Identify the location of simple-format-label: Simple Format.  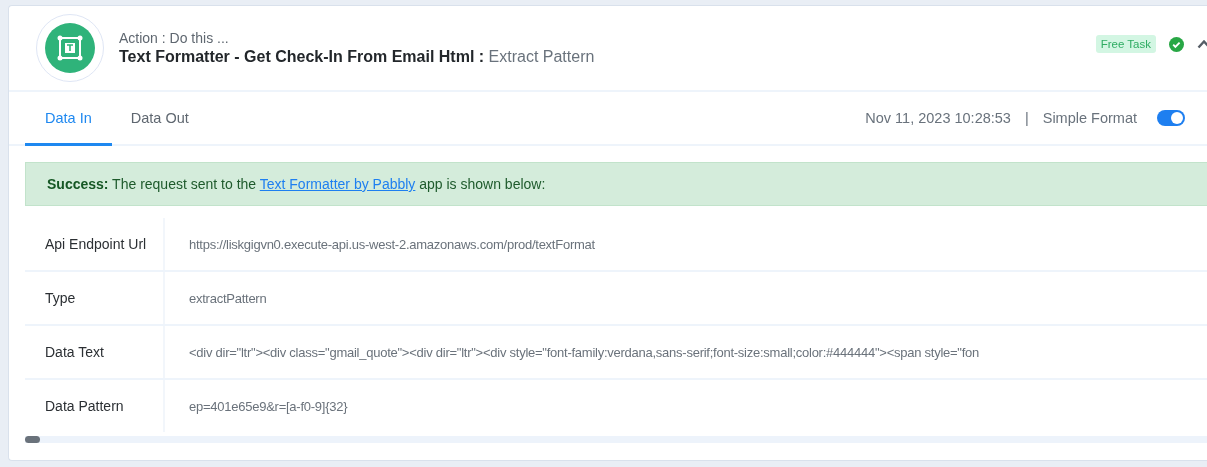
(1089, 118).